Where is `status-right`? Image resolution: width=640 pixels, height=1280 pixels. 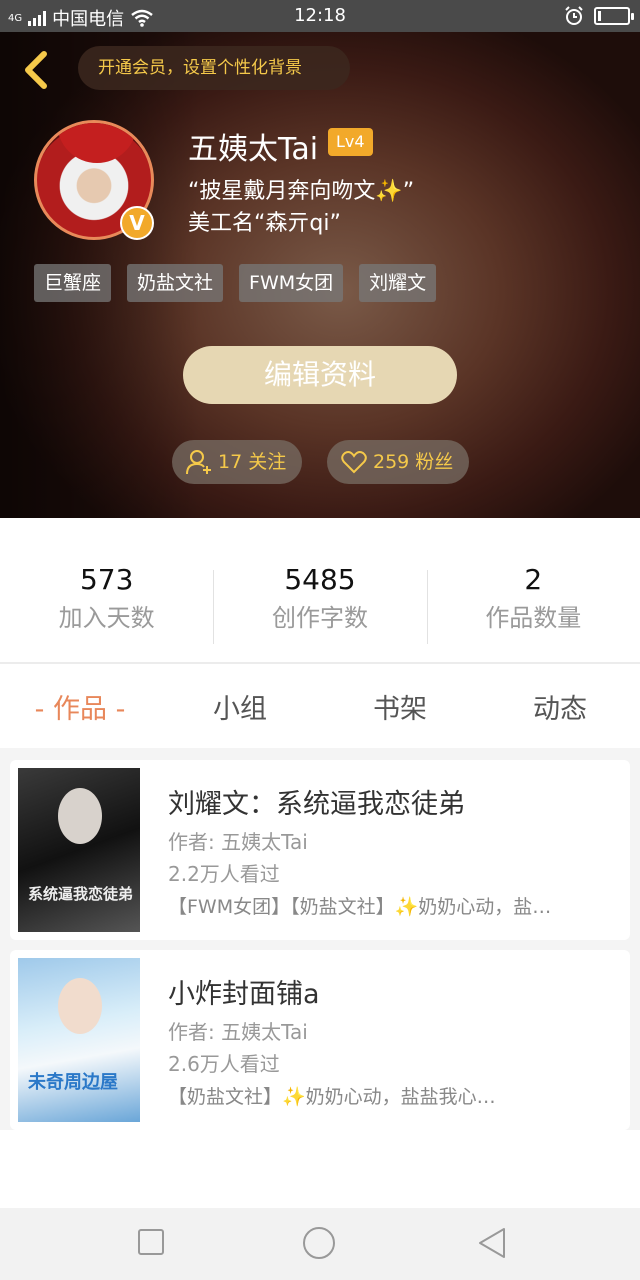 status-right is located at coordinates (599, 16).